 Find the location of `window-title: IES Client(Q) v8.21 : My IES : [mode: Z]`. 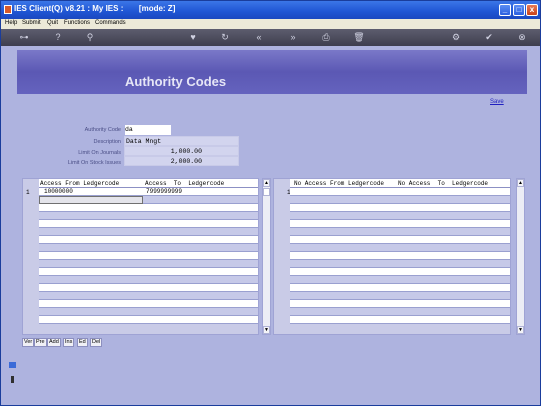

window-title: IES Client(Q) v8.21 : My IES : [mode: Z] is located at coordinates (95, 8).